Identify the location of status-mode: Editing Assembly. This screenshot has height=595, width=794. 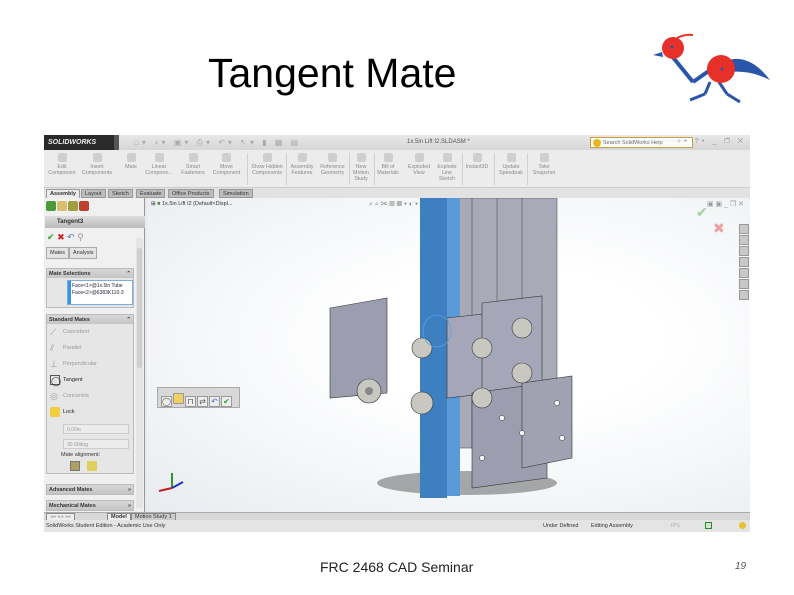
(612, 526).